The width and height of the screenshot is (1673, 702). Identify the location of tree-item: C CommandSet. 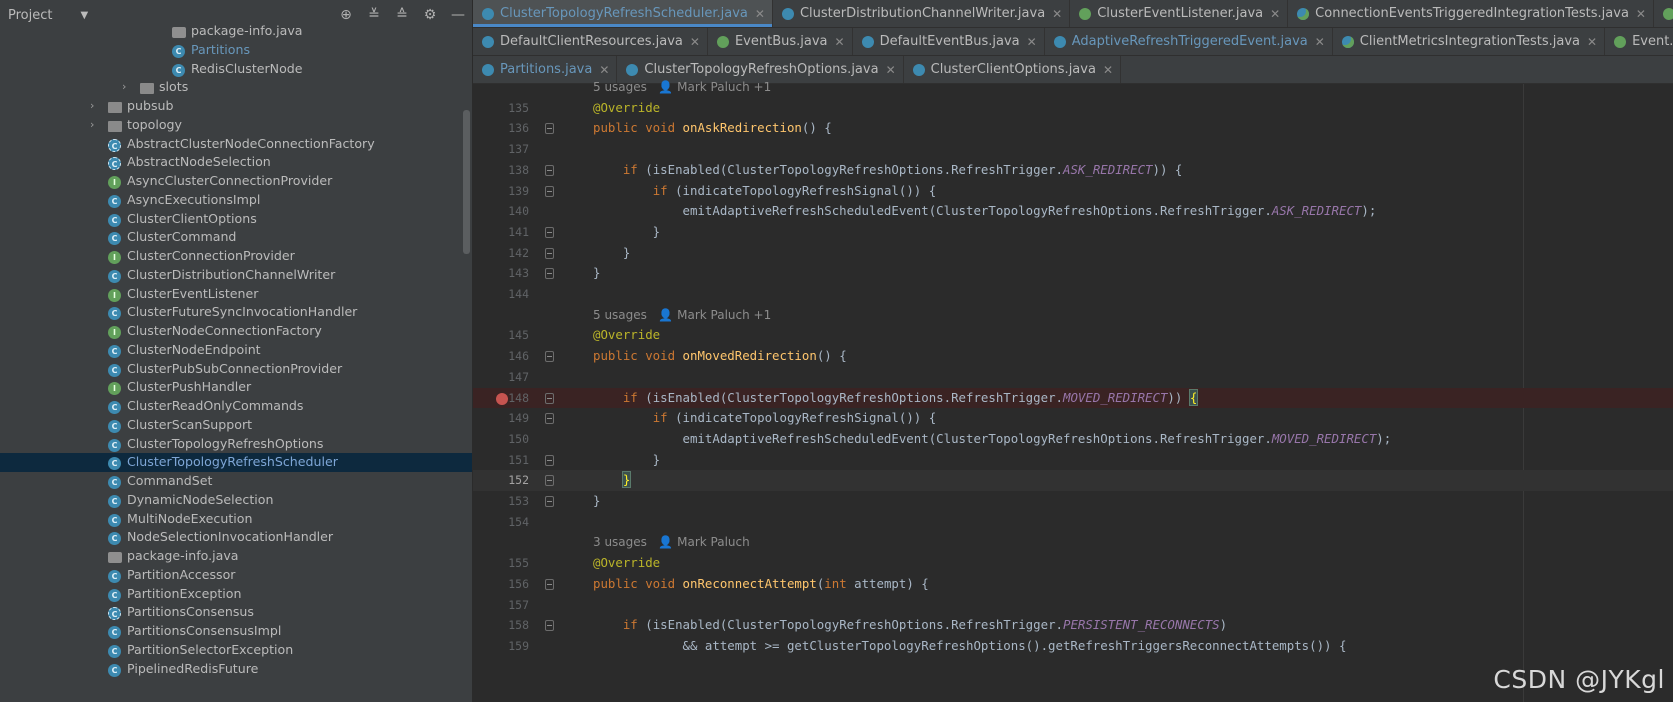
(236, 481).